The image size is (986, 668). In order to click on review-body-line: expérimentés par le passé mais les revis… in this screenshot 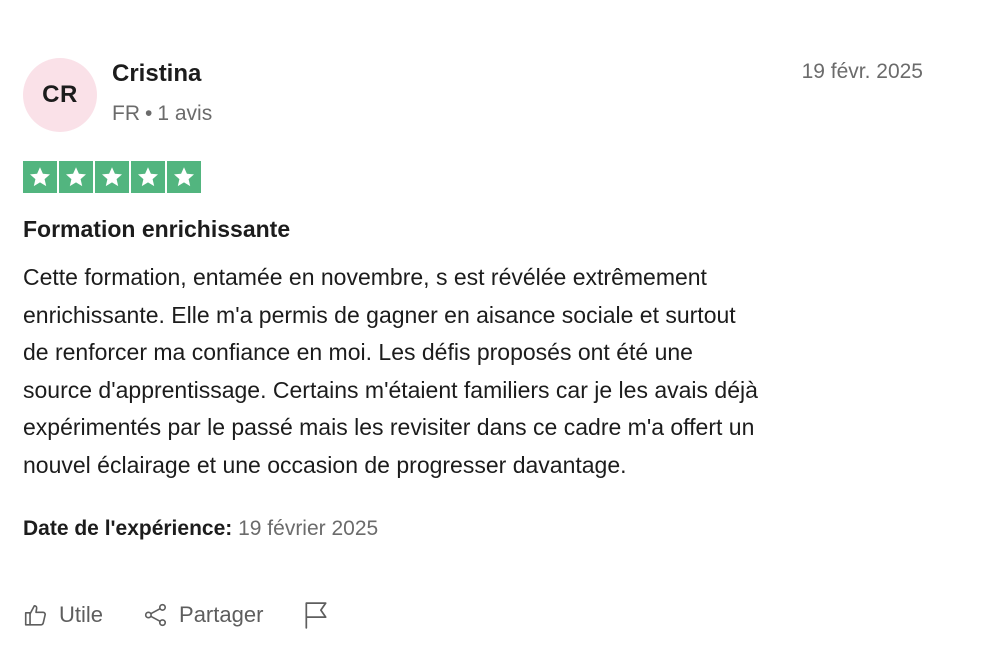, I will do `click(389, 427)`.